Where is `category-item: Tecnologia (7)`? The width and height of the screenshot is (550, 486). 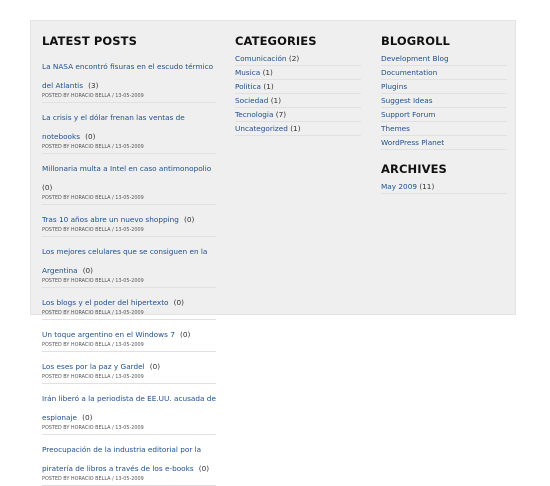
category-item: Tecnologia (7) is located at coordinates (298, 115).